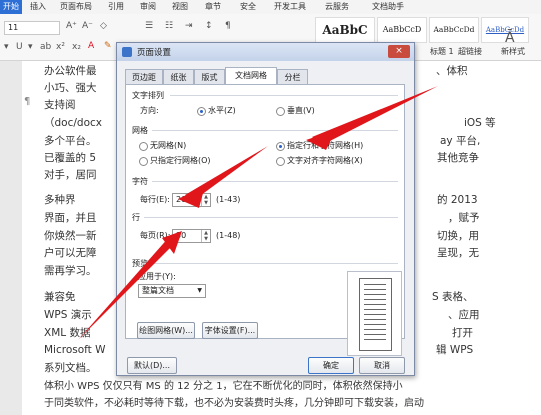  Describe the element at coordinates (155, 235) in the screenshot. I see `lines-per-page-label: 每页(R):` at that location.